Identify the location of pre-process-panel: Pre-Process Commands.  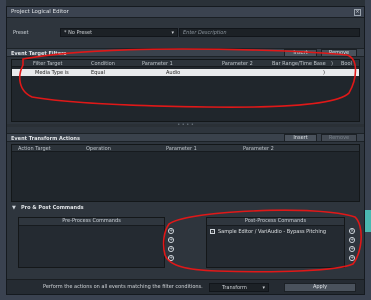
(91, 242).